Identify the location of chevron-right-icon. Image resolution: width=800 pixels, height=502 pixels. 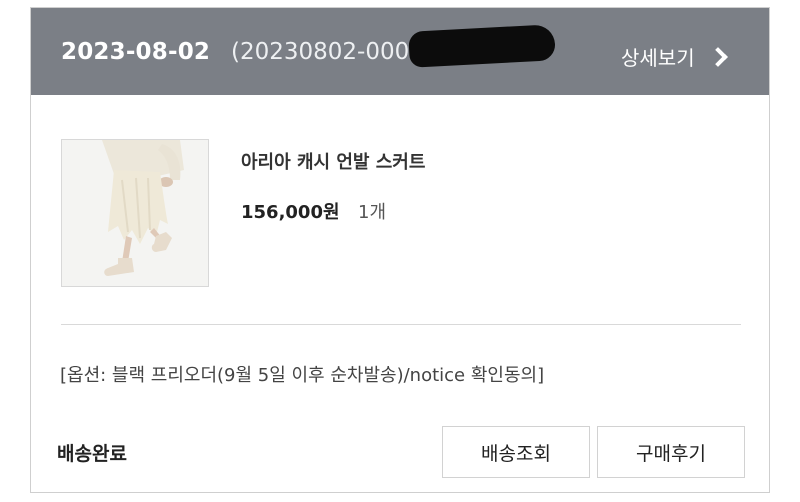
(717, 56).